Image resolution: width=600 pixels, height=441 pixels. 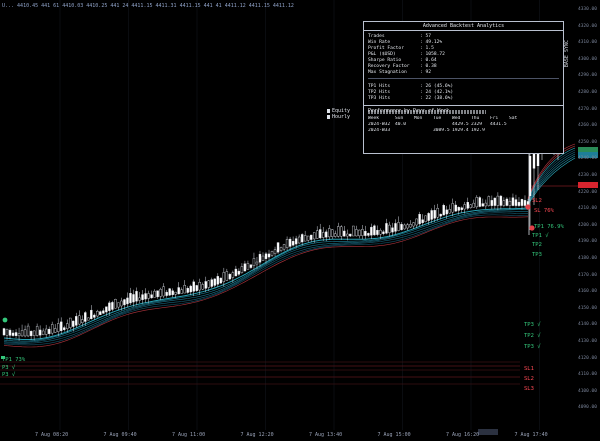 What do you see at coordinates (532, 347) in the screenshot?
I see `tp3-lower-2: TP3 √` at bounding box center [532, 347].